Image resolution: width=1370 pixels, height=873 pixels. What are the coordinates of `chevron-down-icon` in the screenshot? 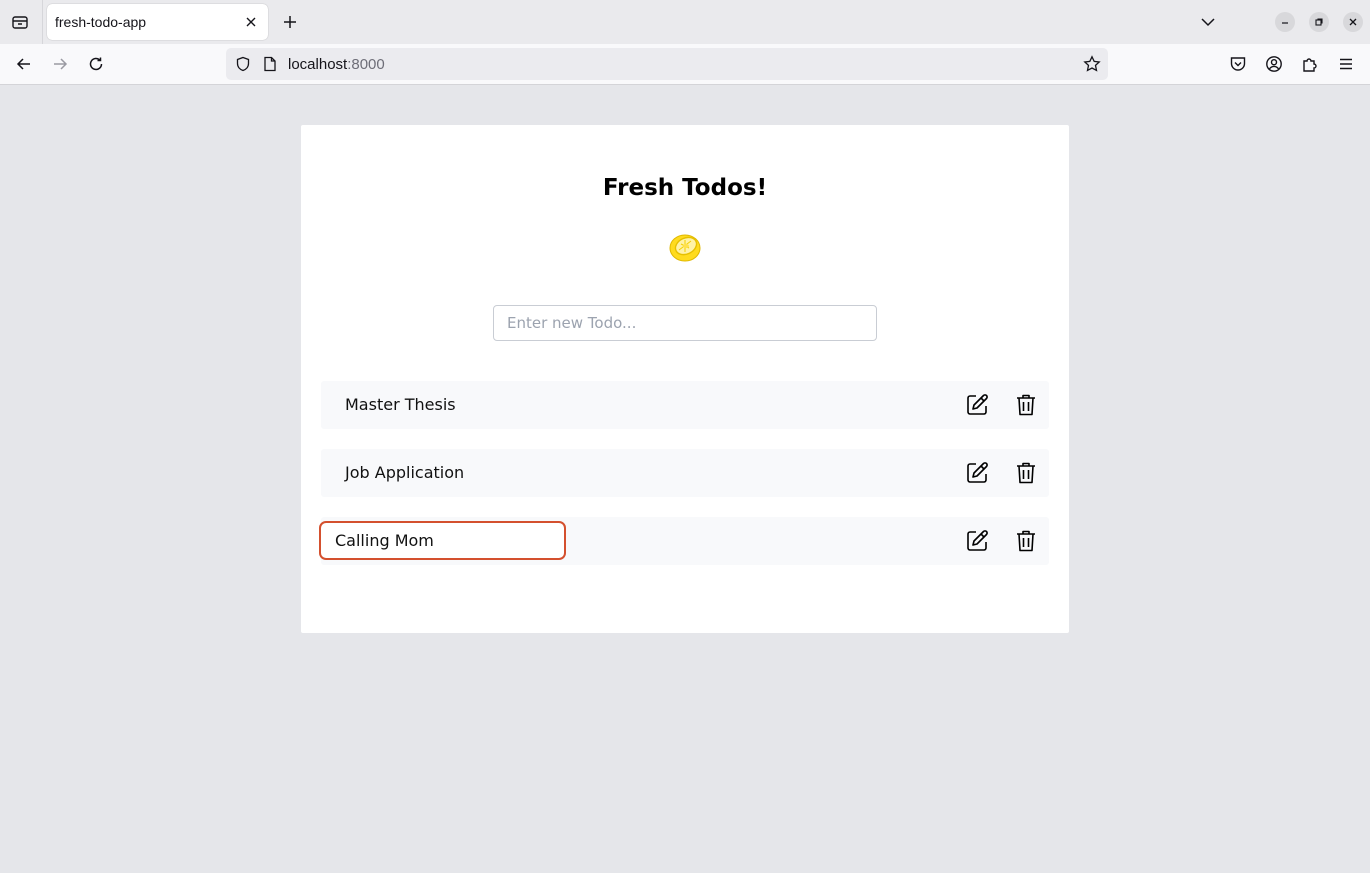 It's located at (1208, 22).